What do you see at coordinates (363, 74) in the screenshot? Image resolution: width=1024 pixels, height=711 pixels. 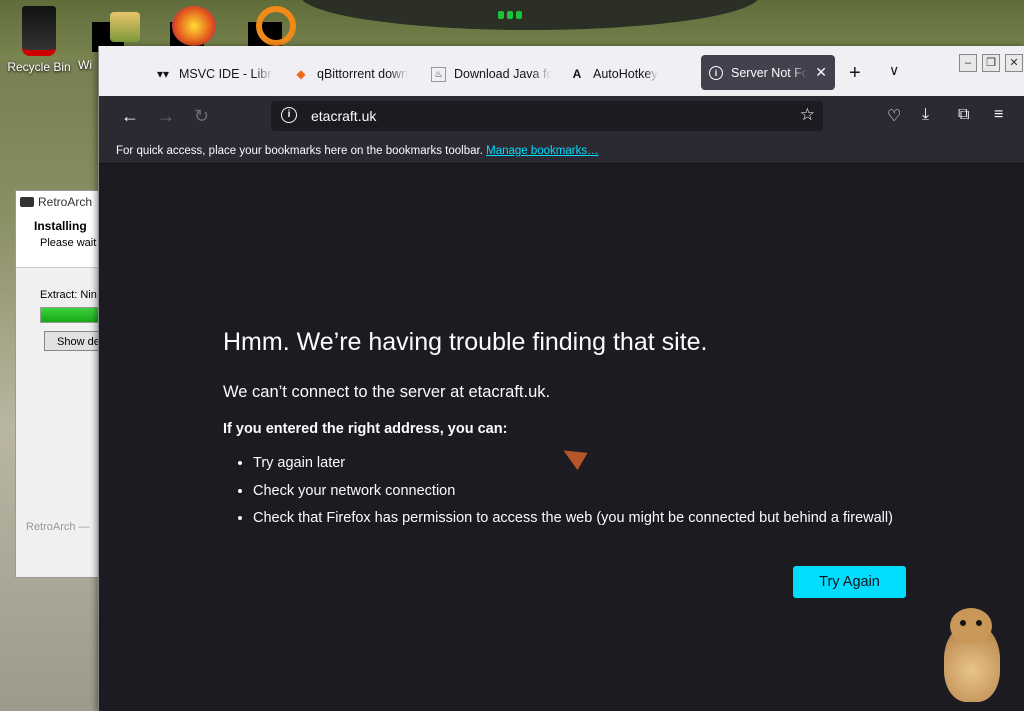 I see `tab-label: qBittorrent down` at bounding box center [363, 74].